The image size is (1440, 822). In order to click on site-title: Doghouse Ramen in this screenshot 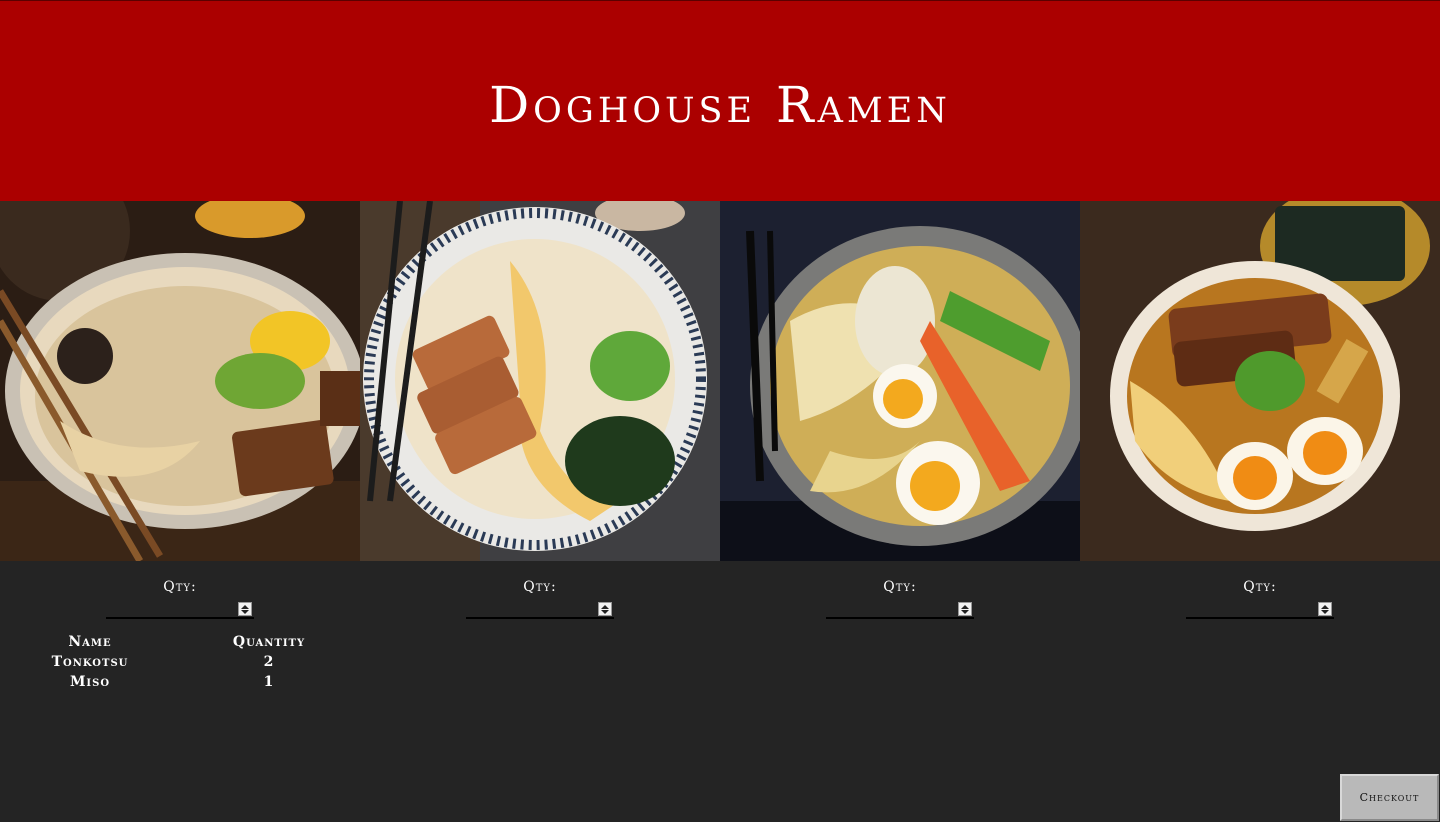, I will do `click(720, 105)`.